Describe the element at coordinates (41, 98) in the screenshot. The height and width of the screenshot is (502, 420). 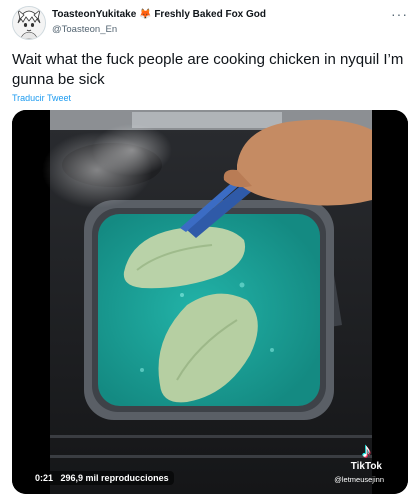
I see `translate-link: Traducir Tweet` at that location.